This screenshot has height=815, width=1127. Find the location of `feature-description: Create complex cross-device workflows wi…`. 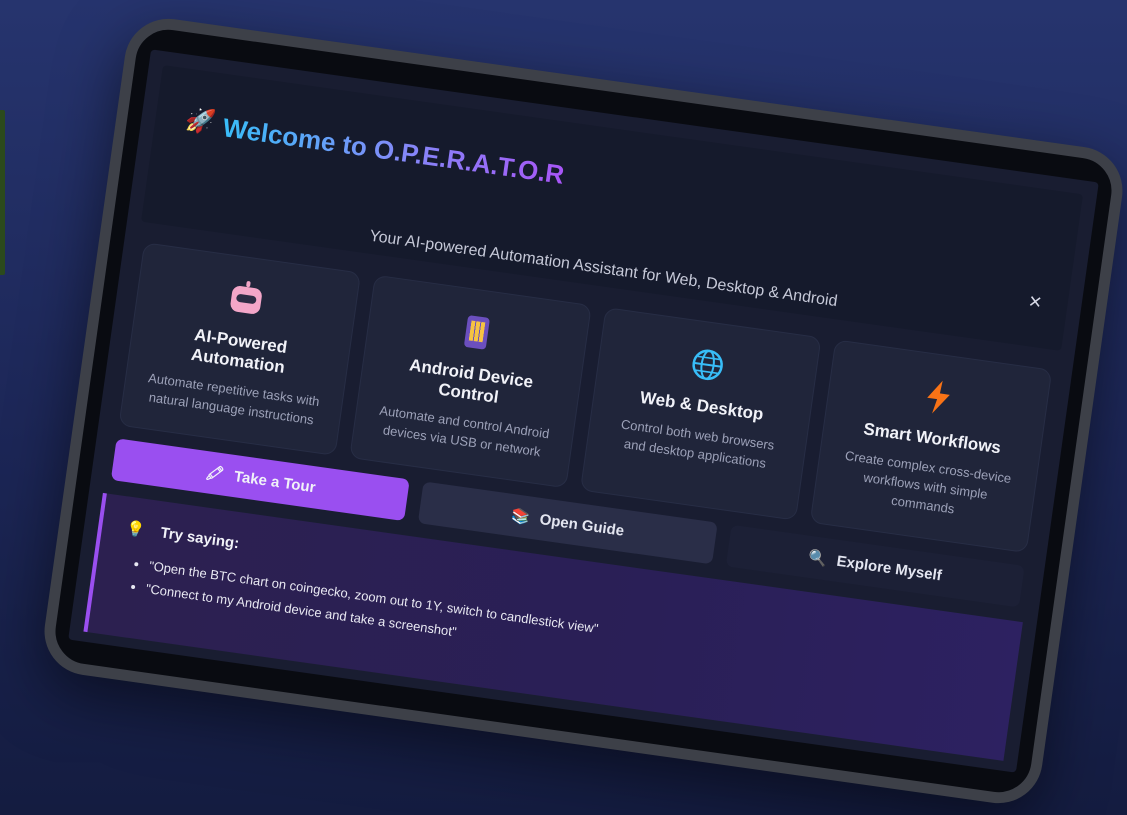

feature-description: Create complex cross-device workflows wi… is located at coordinates (928, 482).